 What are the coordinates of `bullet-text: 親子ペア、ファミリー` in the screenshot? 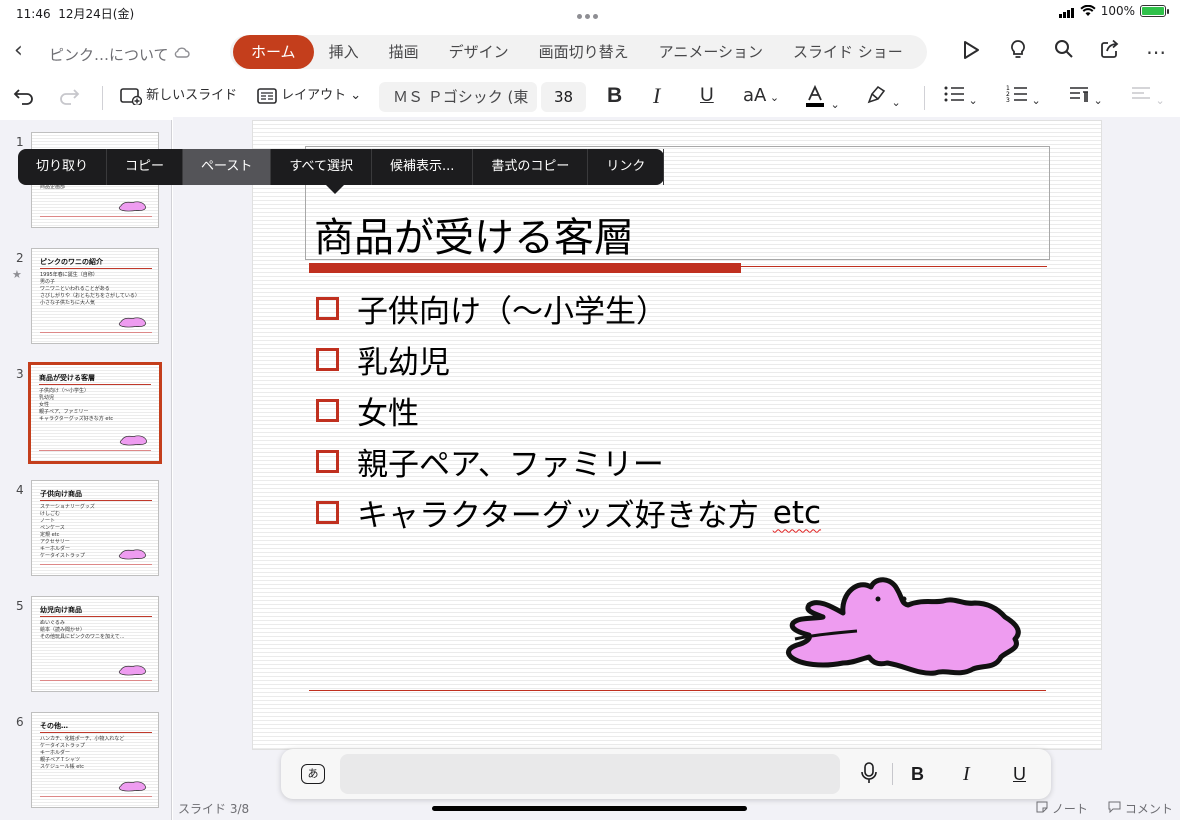 It's located at (510, 465).